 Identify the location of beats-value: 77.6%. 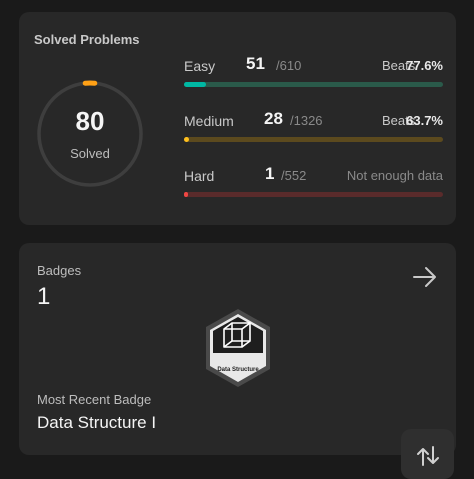
(424, 65).